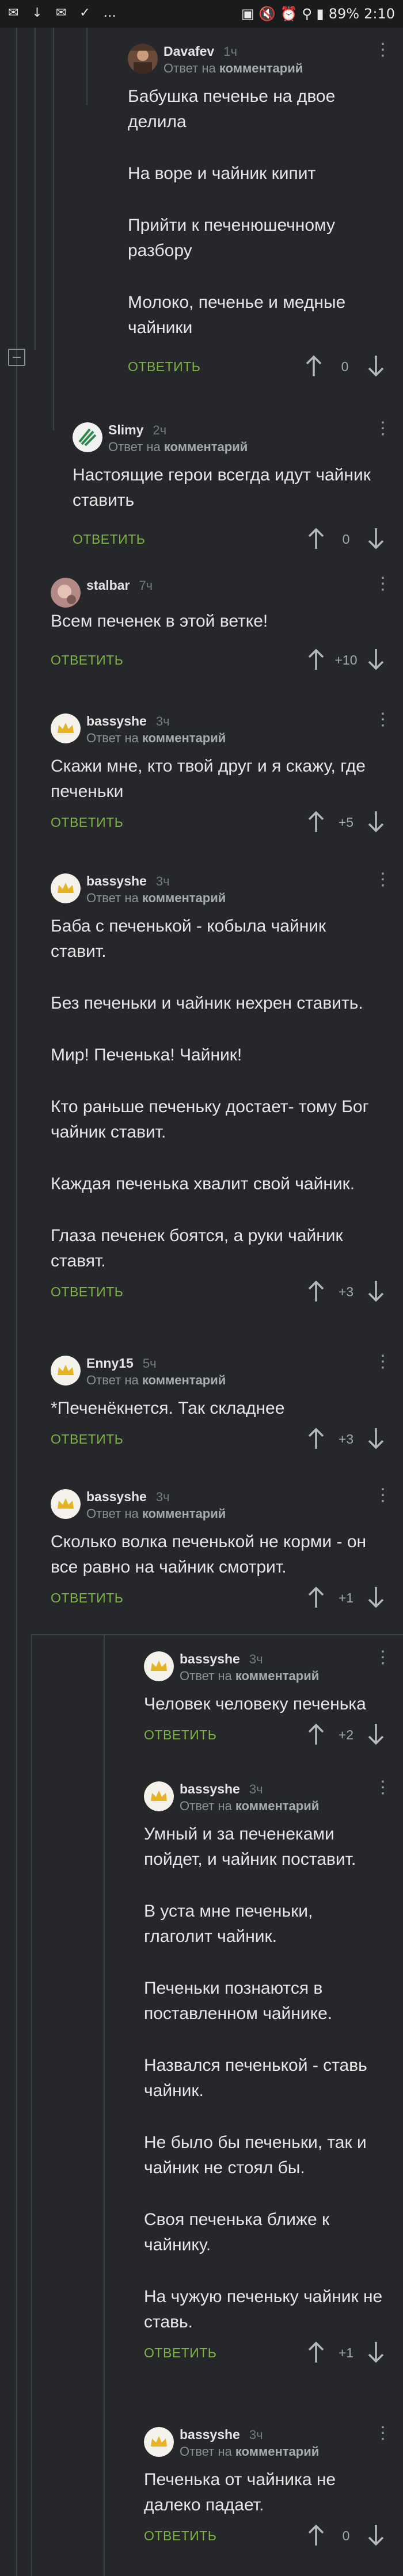  I want to click on battery-level: 89%, so click(344, 14).